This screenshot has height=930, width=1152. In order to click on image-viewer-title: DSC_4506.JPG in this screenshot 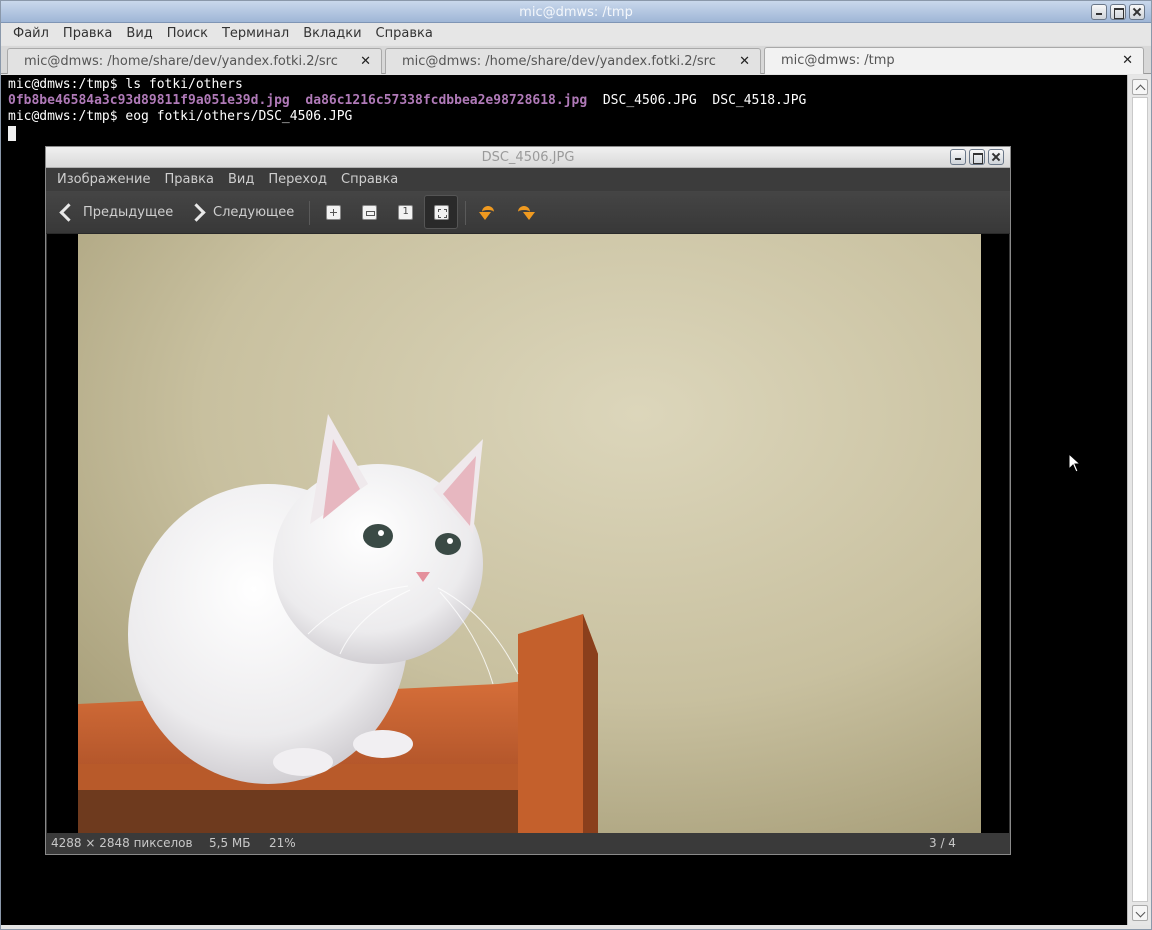, I will do `click(528, 157)`.